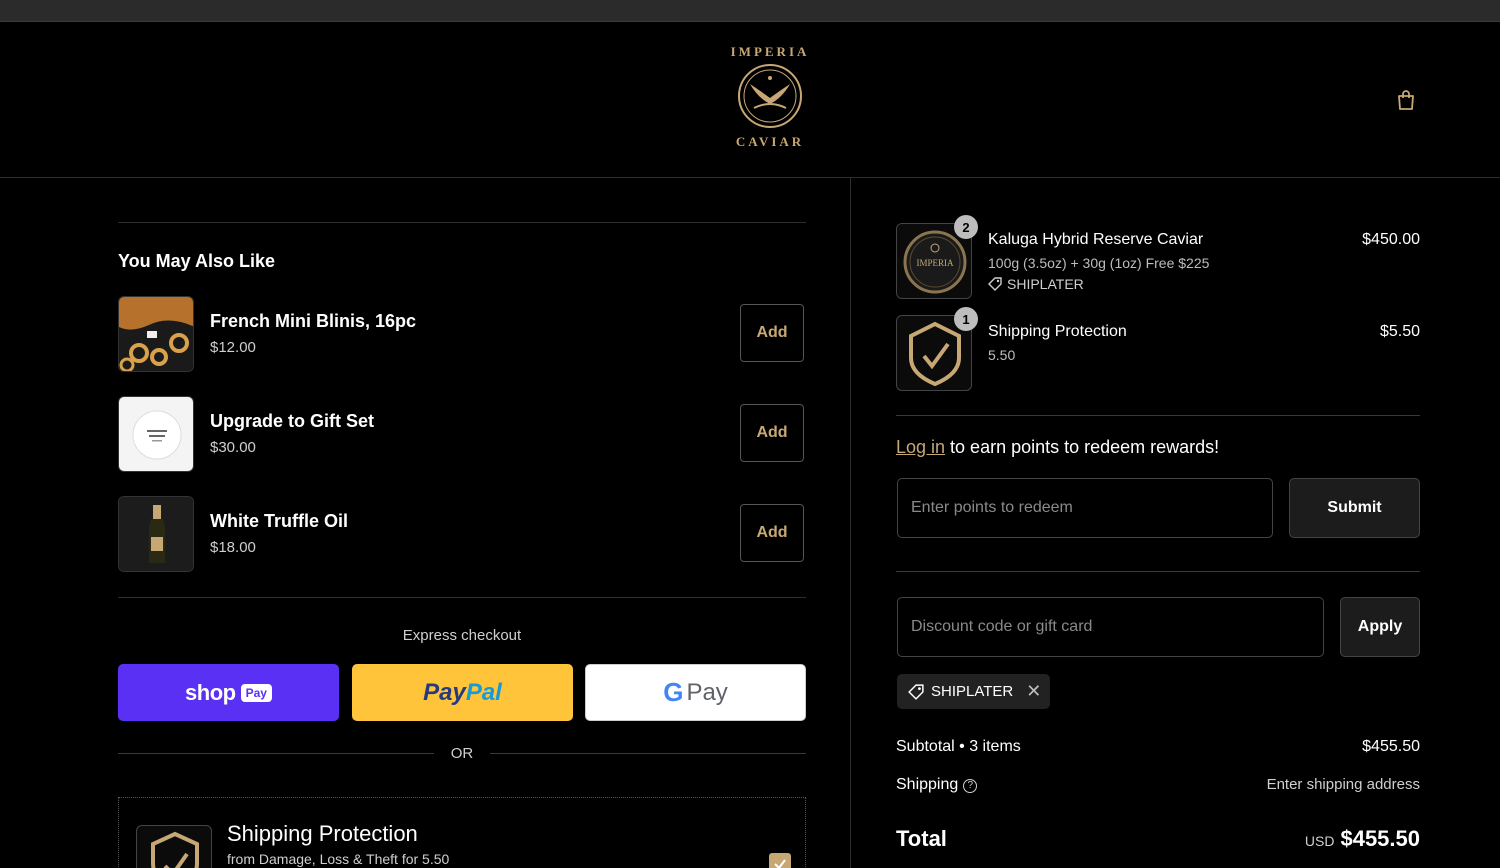  I want to click on google-g-icon: G, so click(673, 692).